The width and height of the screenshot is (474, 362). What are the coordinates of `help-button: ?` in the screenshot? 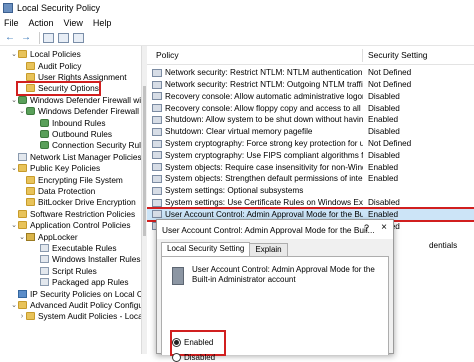 It's located at (366, 228).